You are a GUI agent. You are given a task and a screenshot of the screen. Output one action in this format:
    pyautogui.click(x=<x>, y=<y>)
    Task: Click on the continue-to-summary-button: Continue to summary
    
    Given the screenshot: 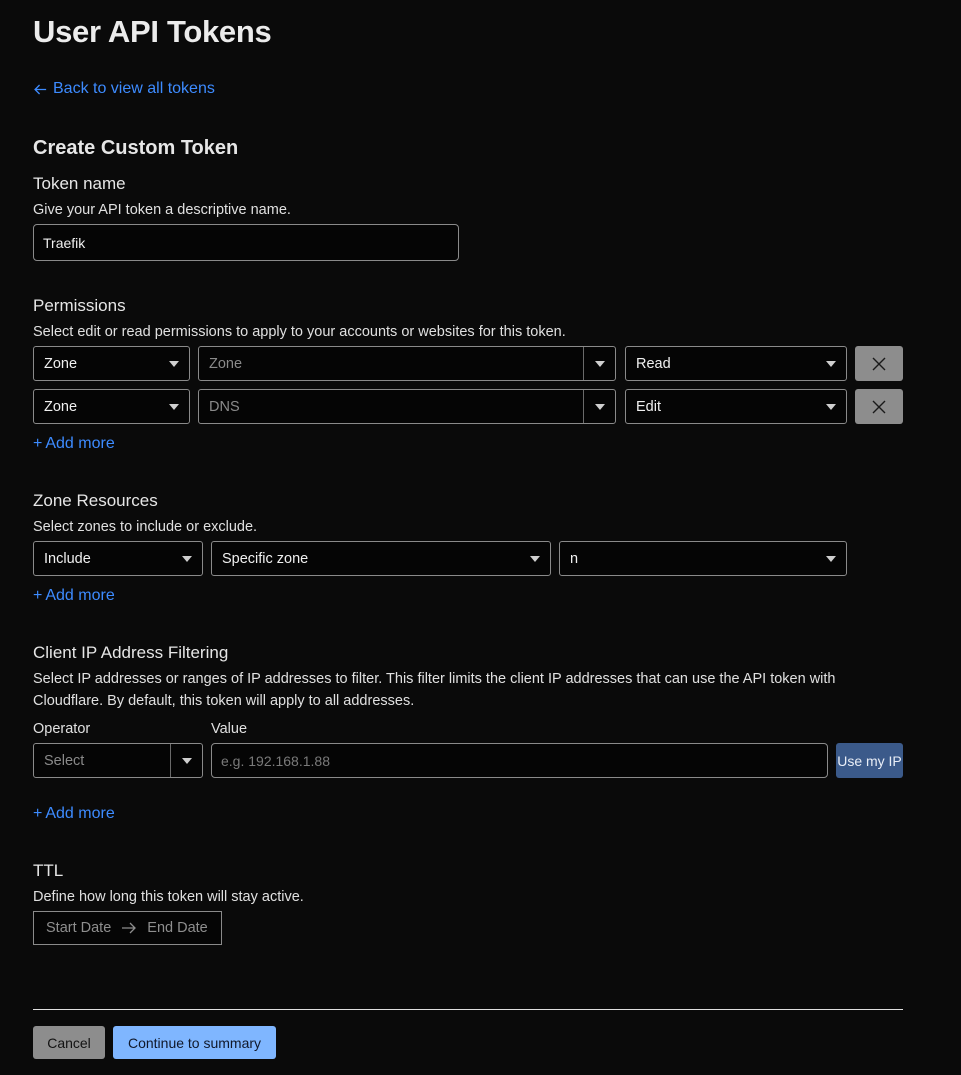 What is the action you would take?
    pyautogui.click(x=194, y=1042)
    